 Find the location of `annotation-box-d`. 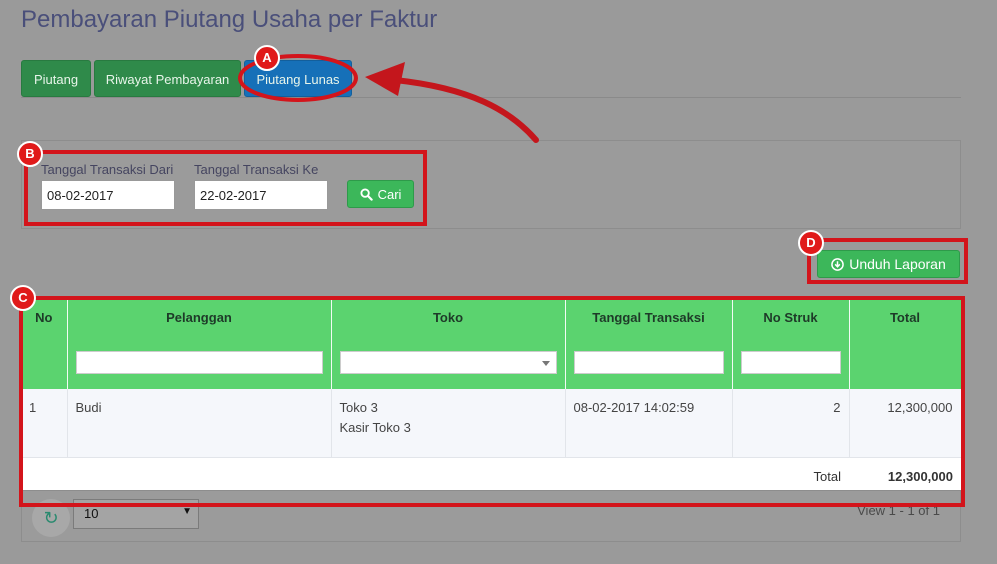

annotation-box-d is located at coordinates (887, 261).